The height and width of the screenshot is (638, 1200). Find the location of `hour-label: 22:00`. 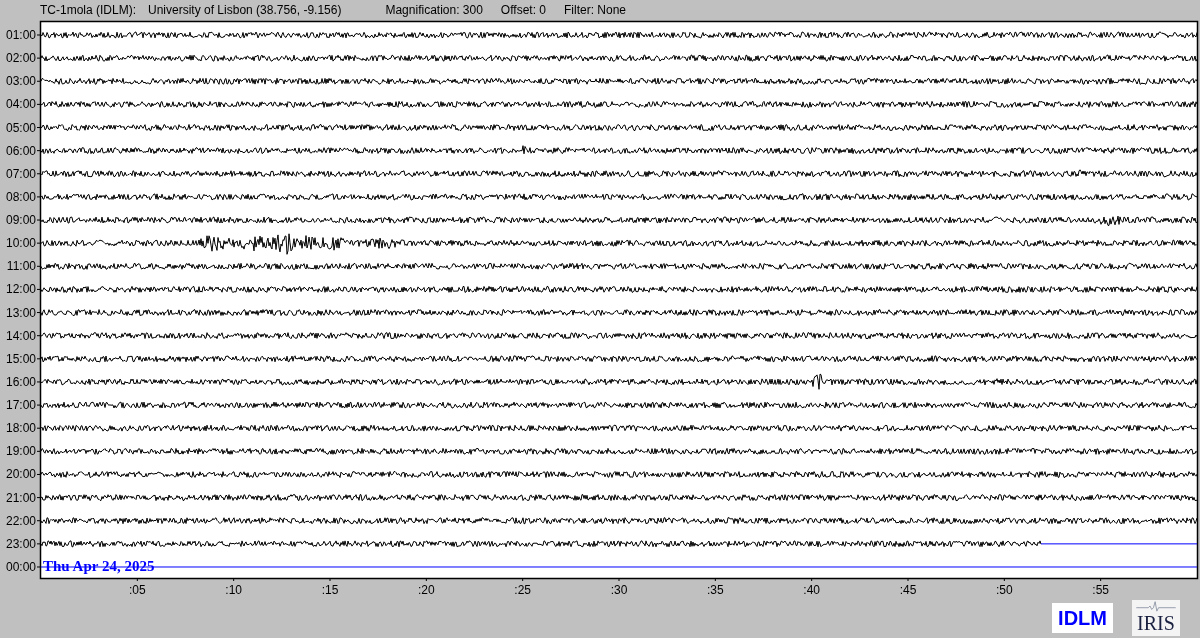

hour-label: 22:00 is located at coordinates (20, 520).